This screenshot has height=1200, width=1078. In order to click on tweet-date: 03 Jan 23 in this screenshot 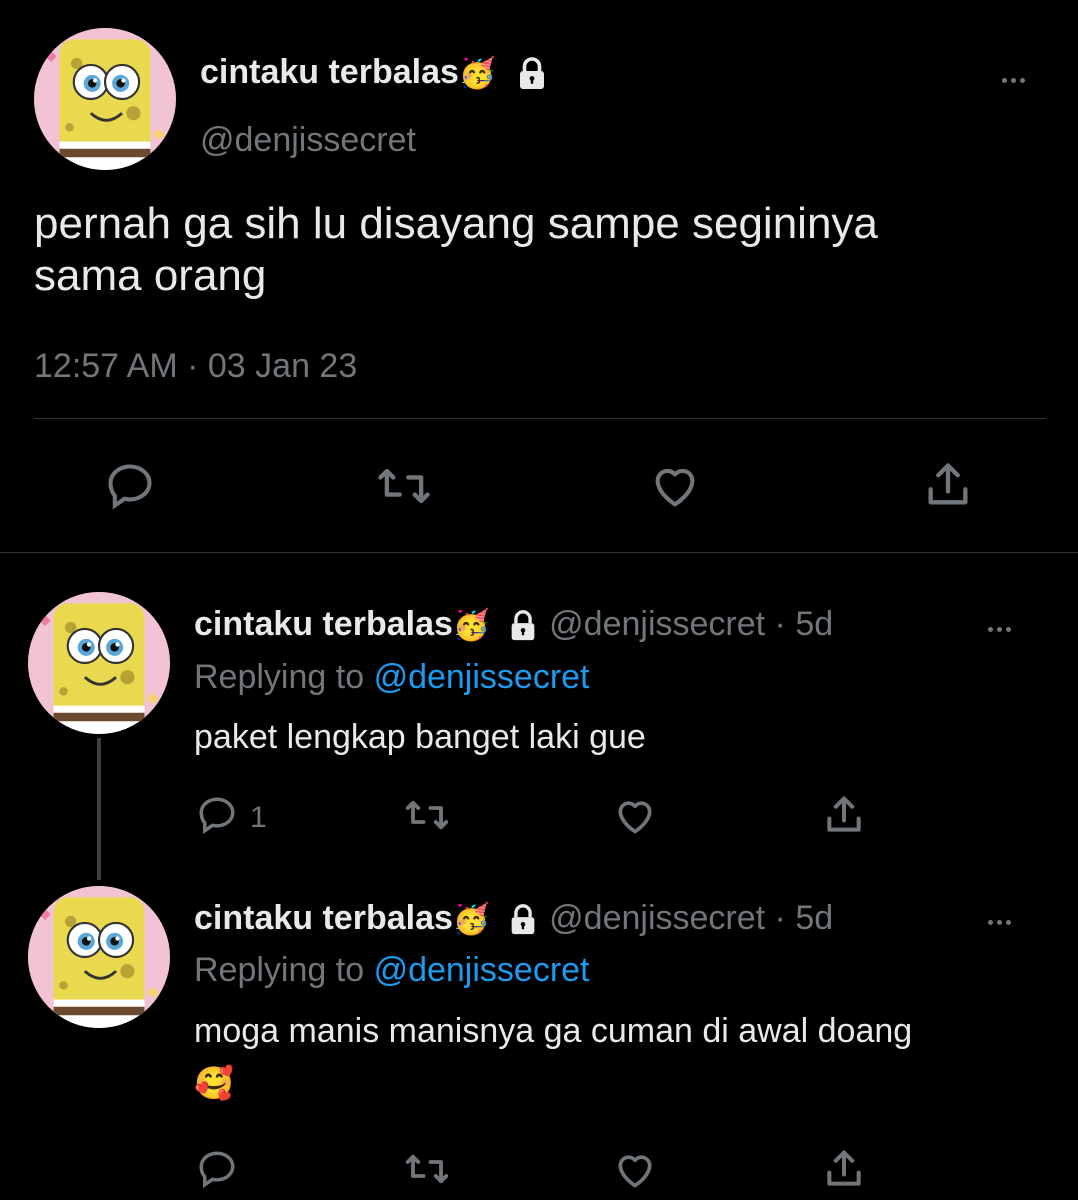, I will do `click(282, 366)`.